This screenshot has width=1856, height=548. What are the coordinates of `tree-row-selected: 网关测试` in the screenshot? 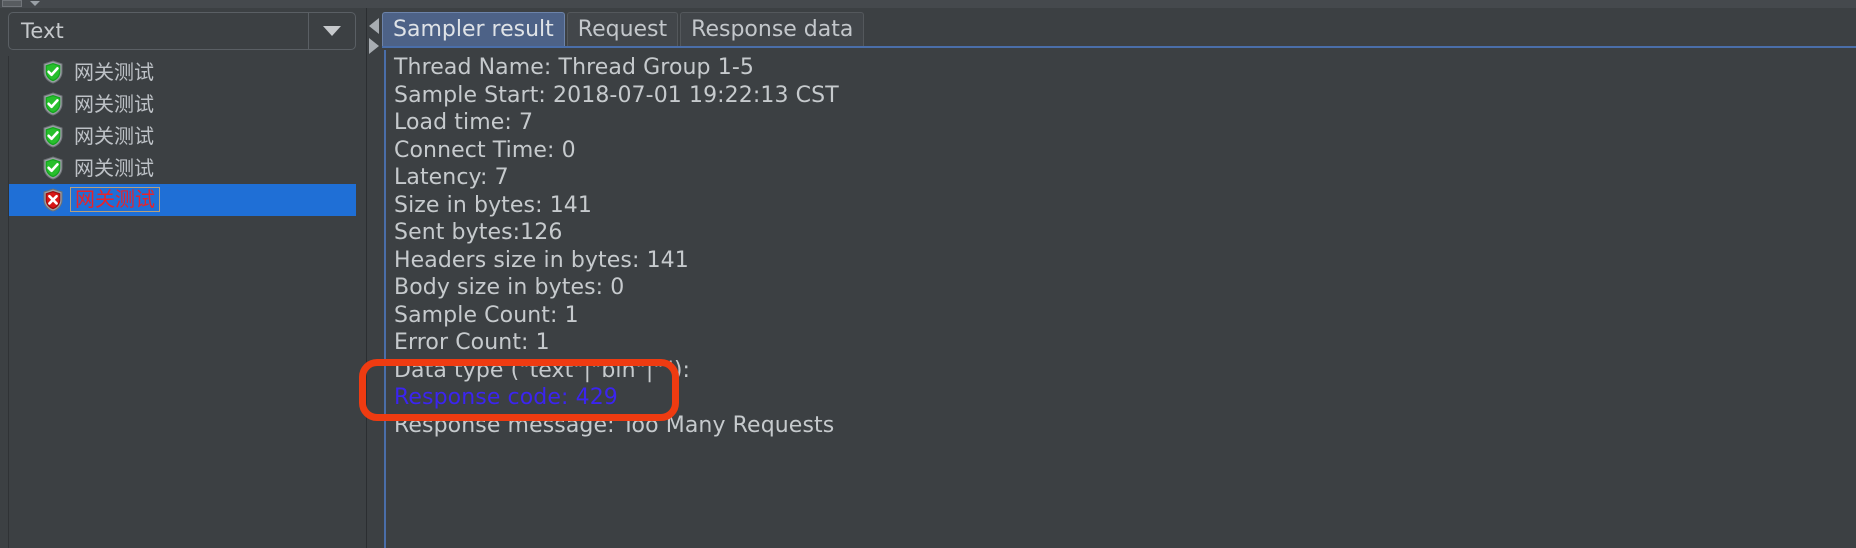 It's located at (182, 200).